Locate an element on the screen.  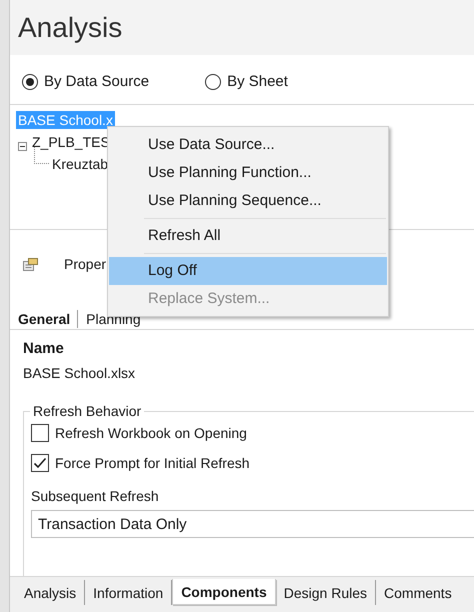
dropdown-field: Transaction Data Only is located at coordinates (252, 524).